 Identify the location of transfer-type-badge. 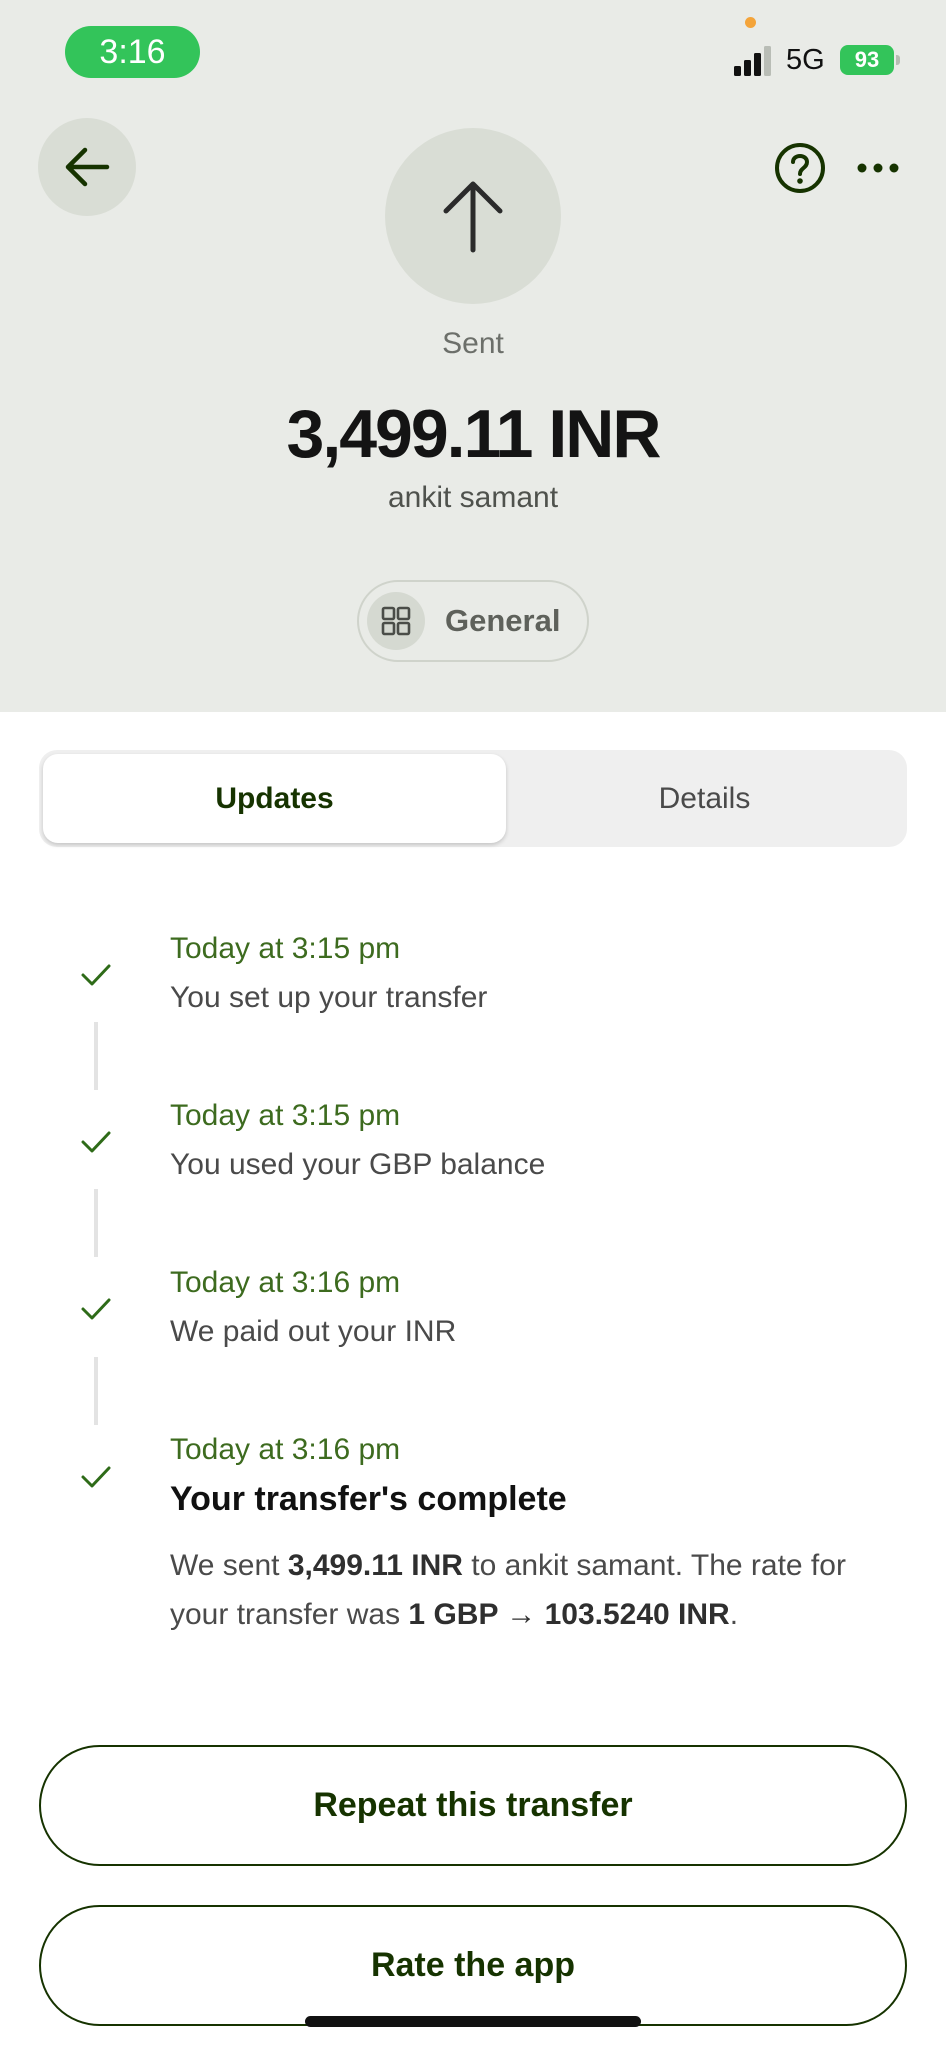
(473, 216).